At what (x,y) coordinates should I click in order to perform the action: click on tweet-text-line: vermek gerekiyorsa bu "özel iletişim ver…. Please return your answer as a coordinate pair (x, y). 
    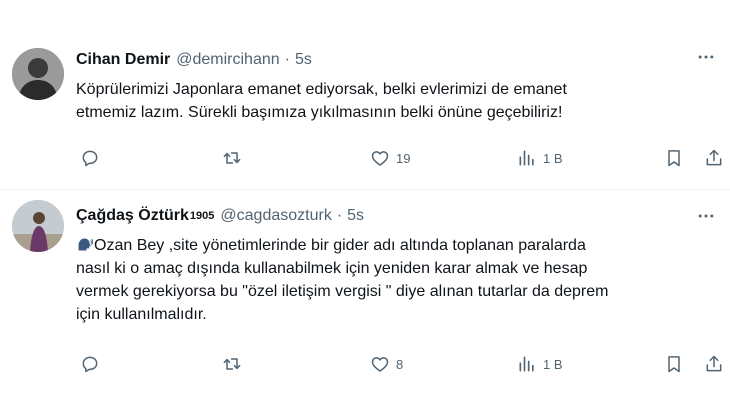
    Looking at the image, I should click on (342, 291).